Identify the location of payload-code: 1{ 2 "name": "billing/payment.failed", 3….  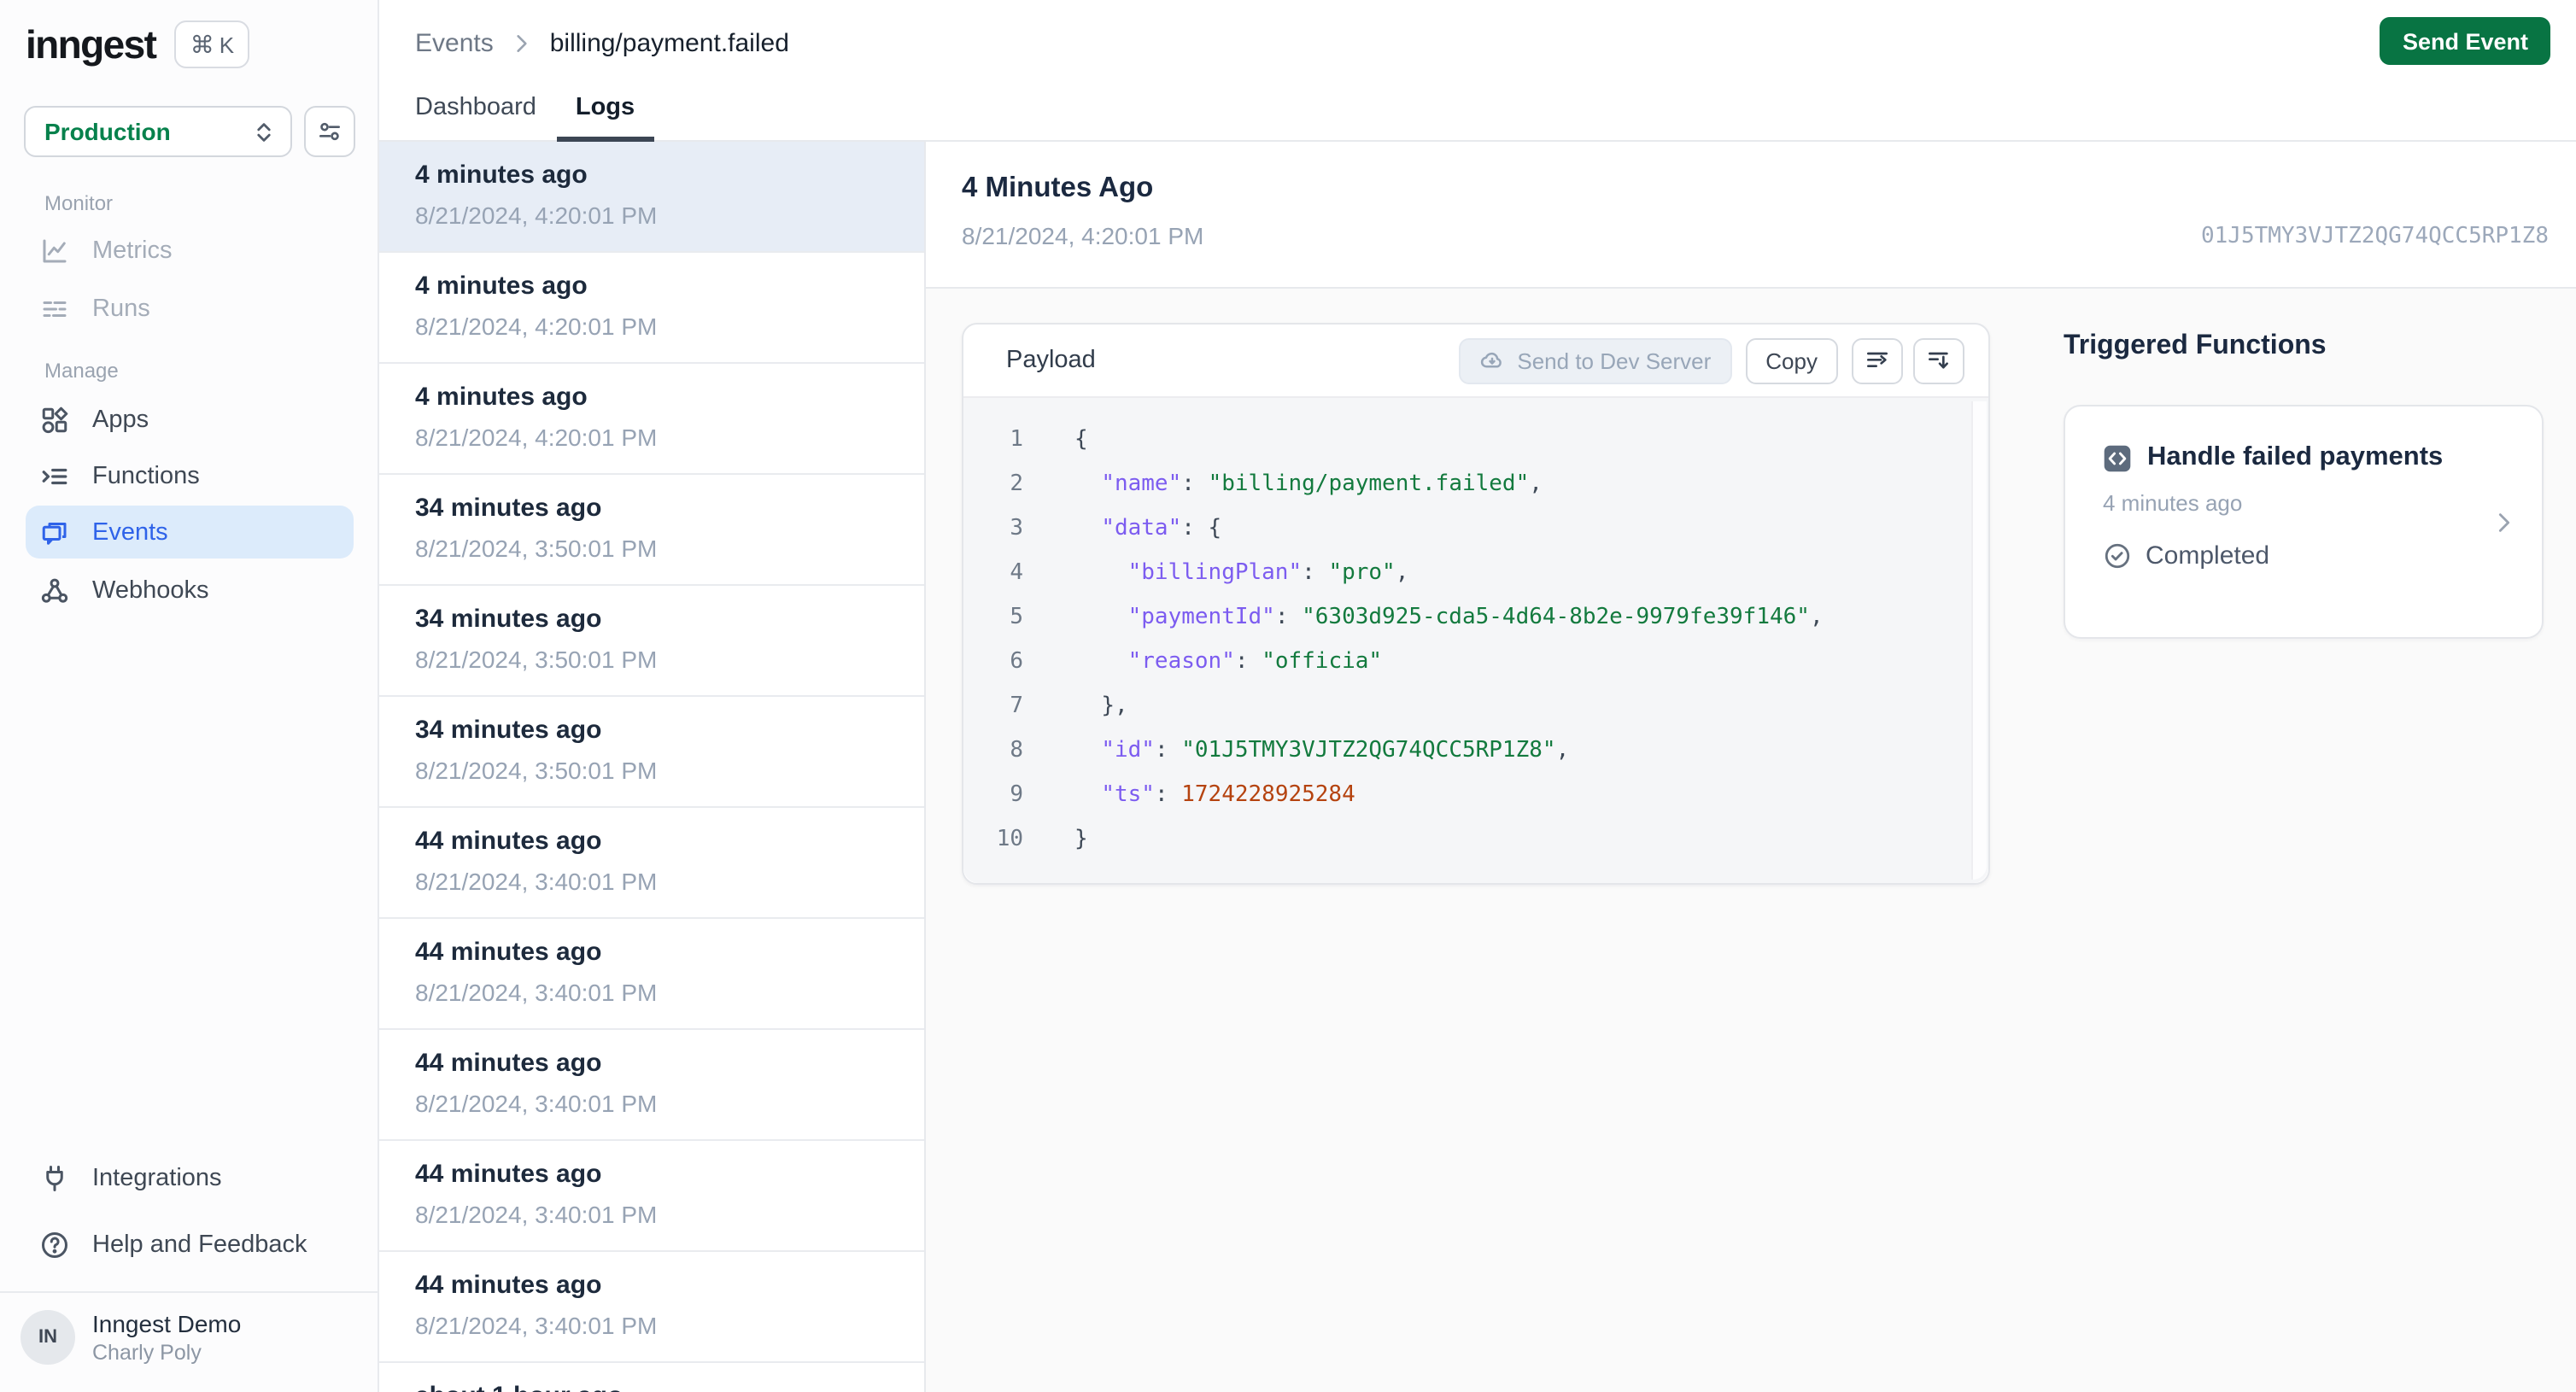
(1475, 640).